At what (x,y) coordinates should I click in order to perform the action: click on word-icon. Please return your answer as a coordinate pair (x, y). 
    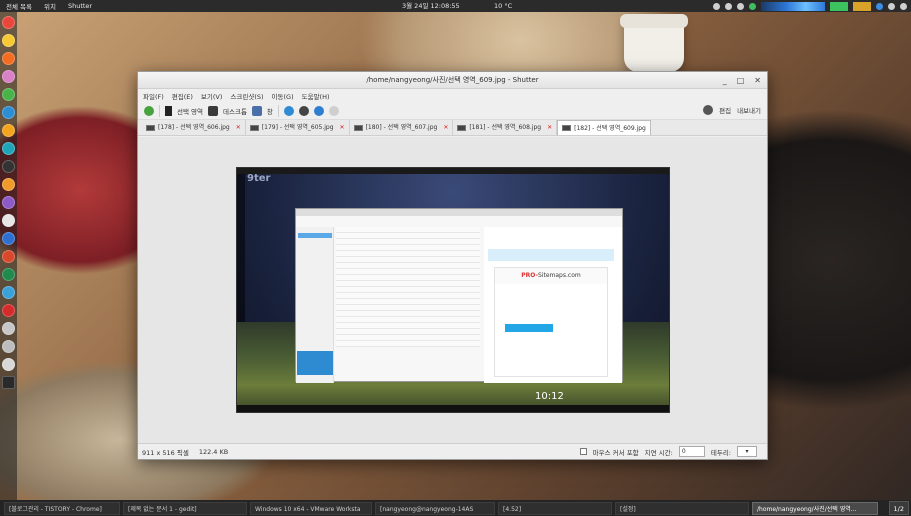
    Looking at the image, I should click on (8, 238).